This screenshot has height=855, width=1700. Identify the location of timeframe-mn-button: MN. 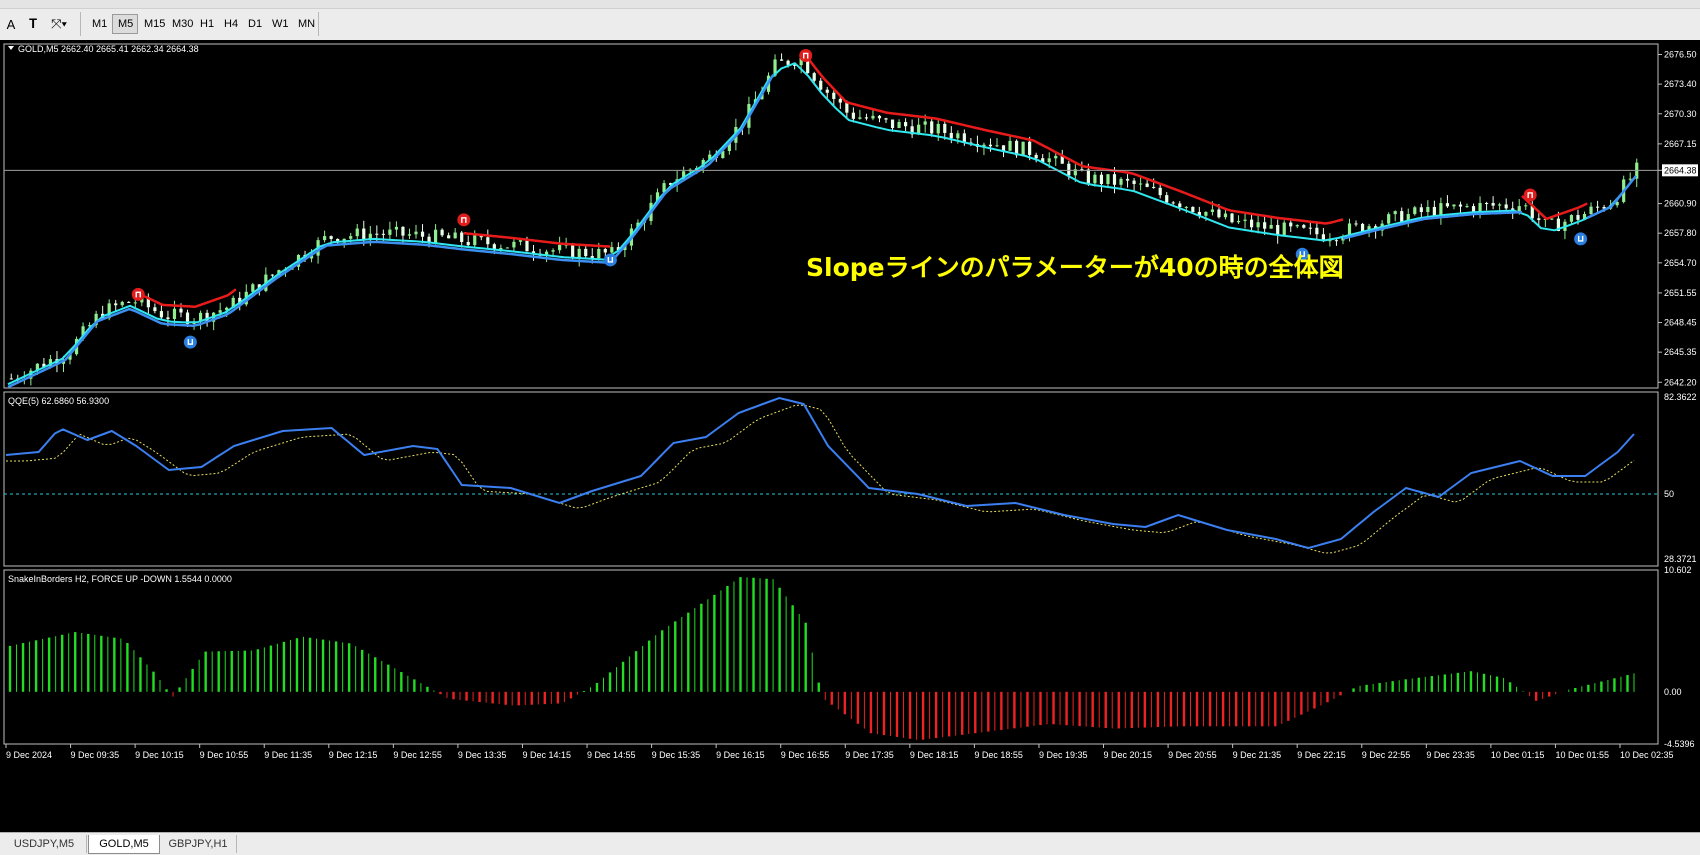
(306, 24).